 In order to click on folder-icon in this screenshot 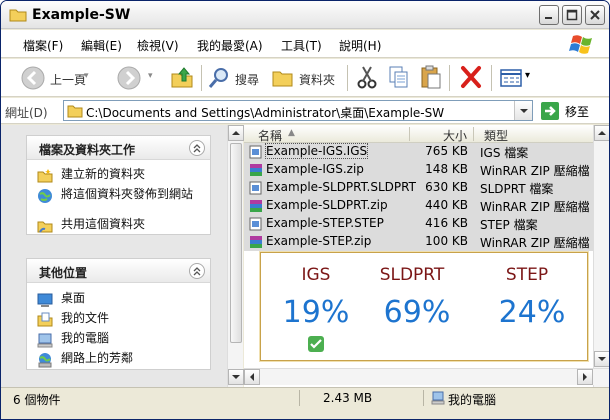, I will do `click(75, 111)`.